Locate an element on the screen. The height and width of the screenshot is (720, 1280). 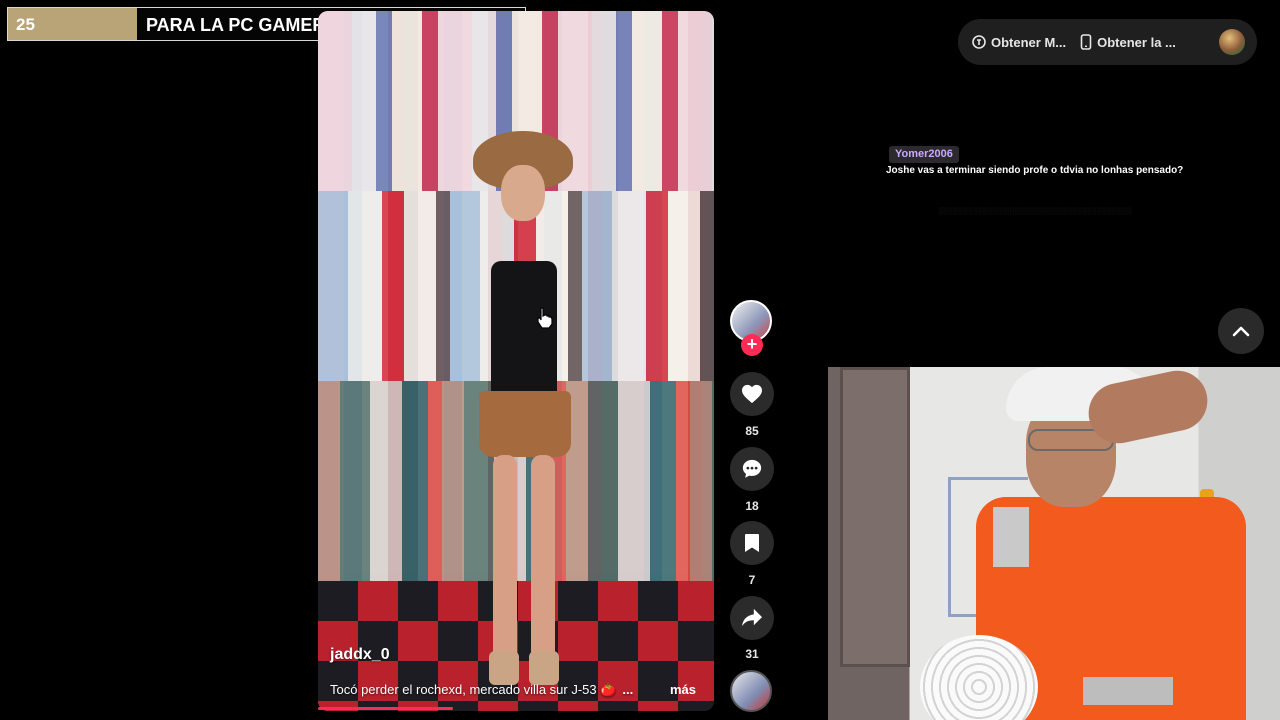
profile-avatar is located at coordinates (1232, 42).